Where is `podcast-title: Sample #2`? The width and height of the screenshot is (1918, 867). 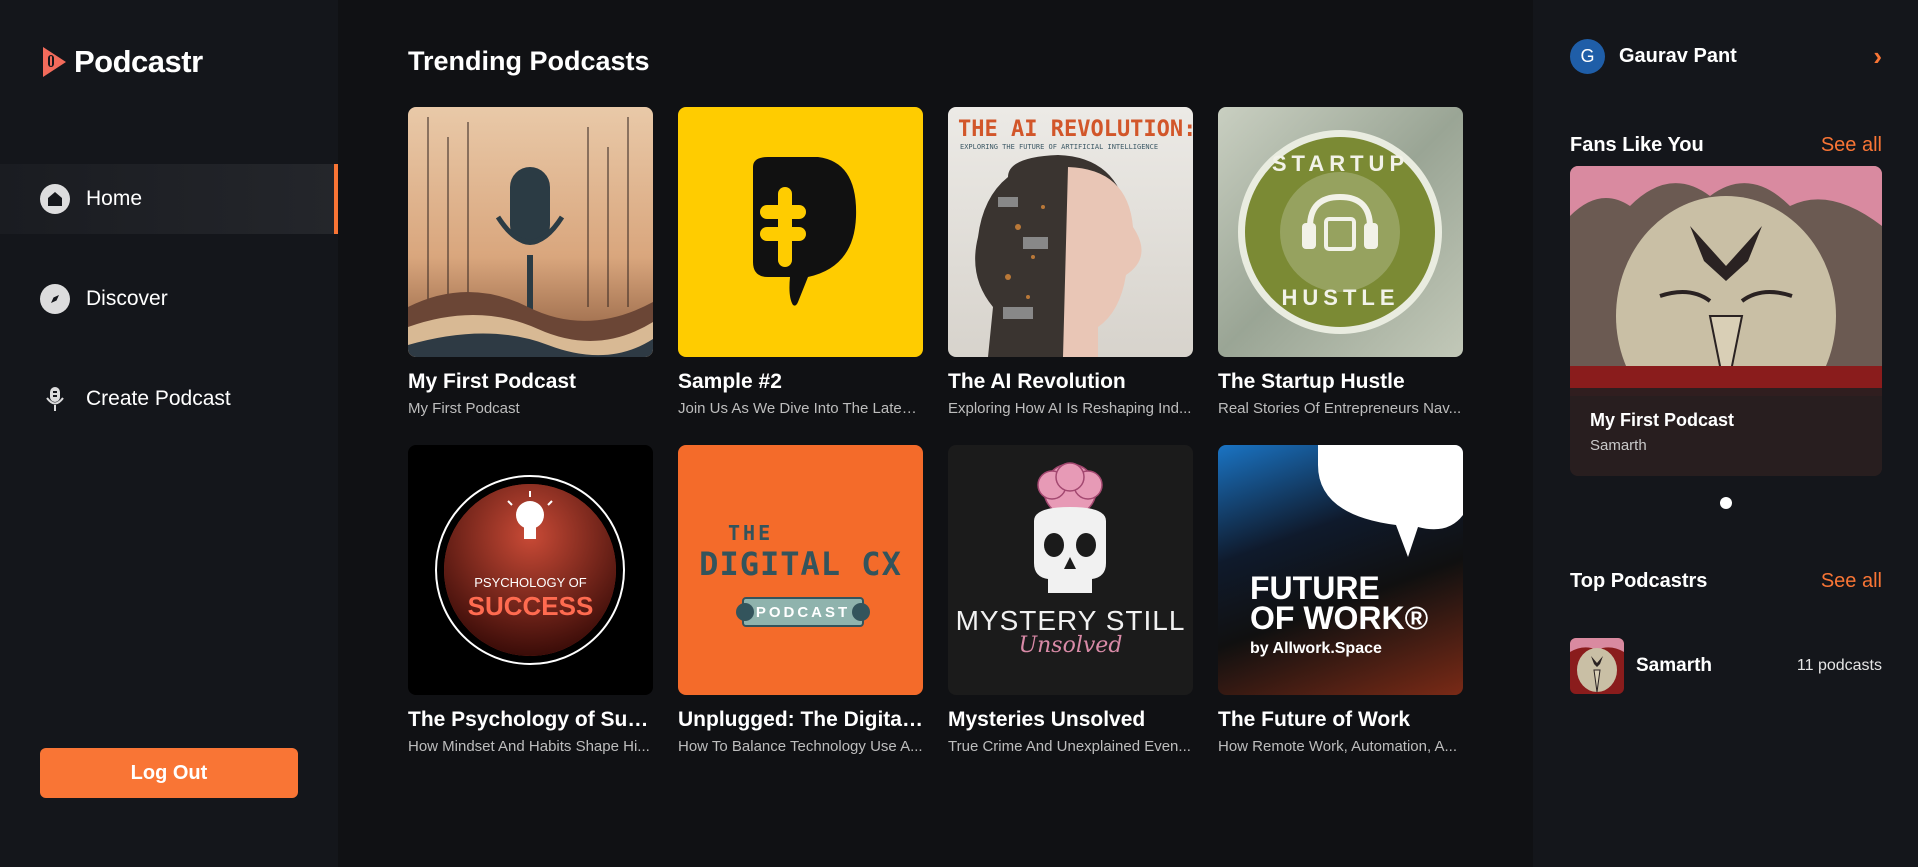 podcast-title: Sample #2 is located at coordinates (730, 381).